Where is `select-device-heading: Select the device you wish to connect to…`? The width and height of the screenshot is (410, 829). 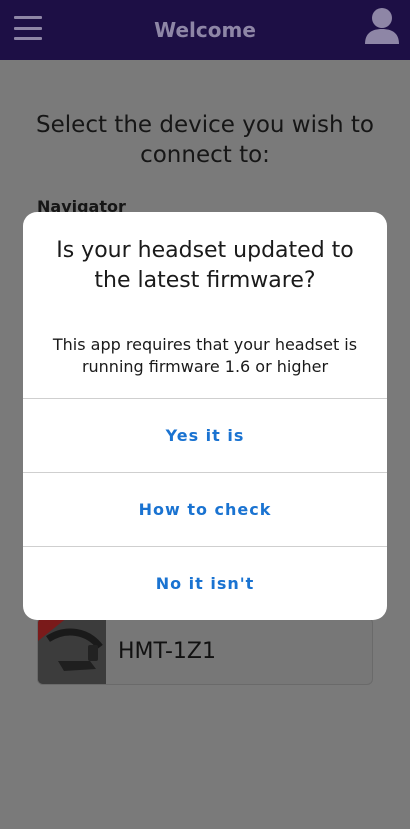 select-device-heading: Select the device you wish to connect to… is located at coordinates (205, 140).